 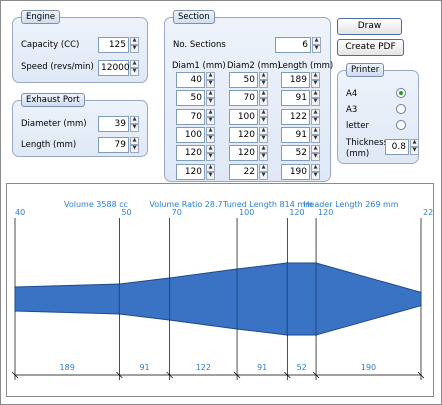 What do you see at coordinates (397, 147) in the screenshot?
I see `thickness-input: 0.8` at bounding box center [397, 147].